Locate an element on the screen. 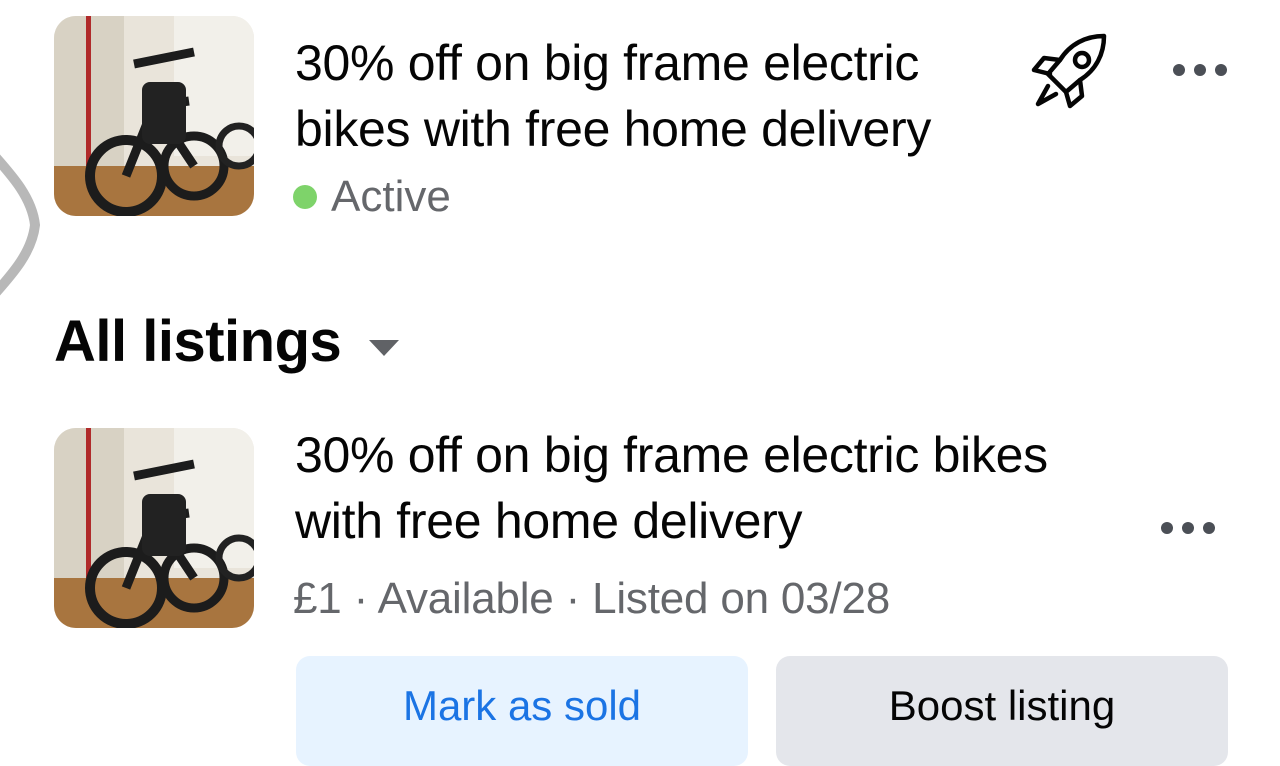  all-listings-dropdown: All listings is located at coordinates (227, 341).